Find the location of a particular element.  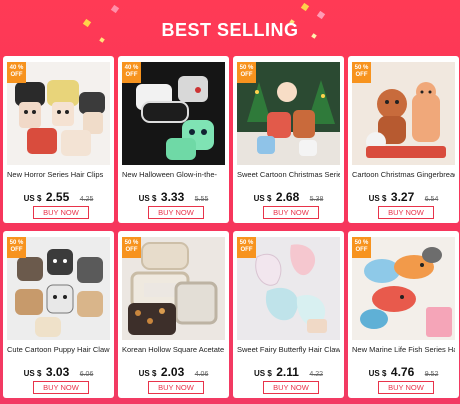

original-price: 6.06 is located at coordinates (86, 374).